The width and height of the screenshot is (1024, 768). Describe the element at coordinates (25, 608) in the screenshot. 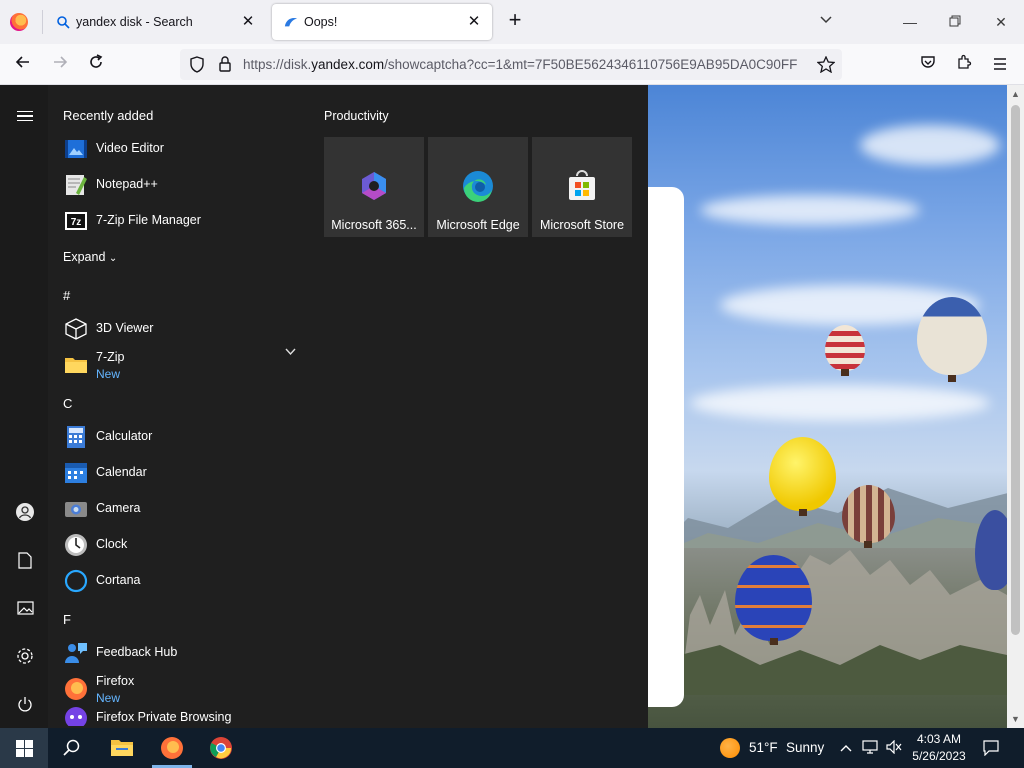

I see `pictures-icon` at that location.